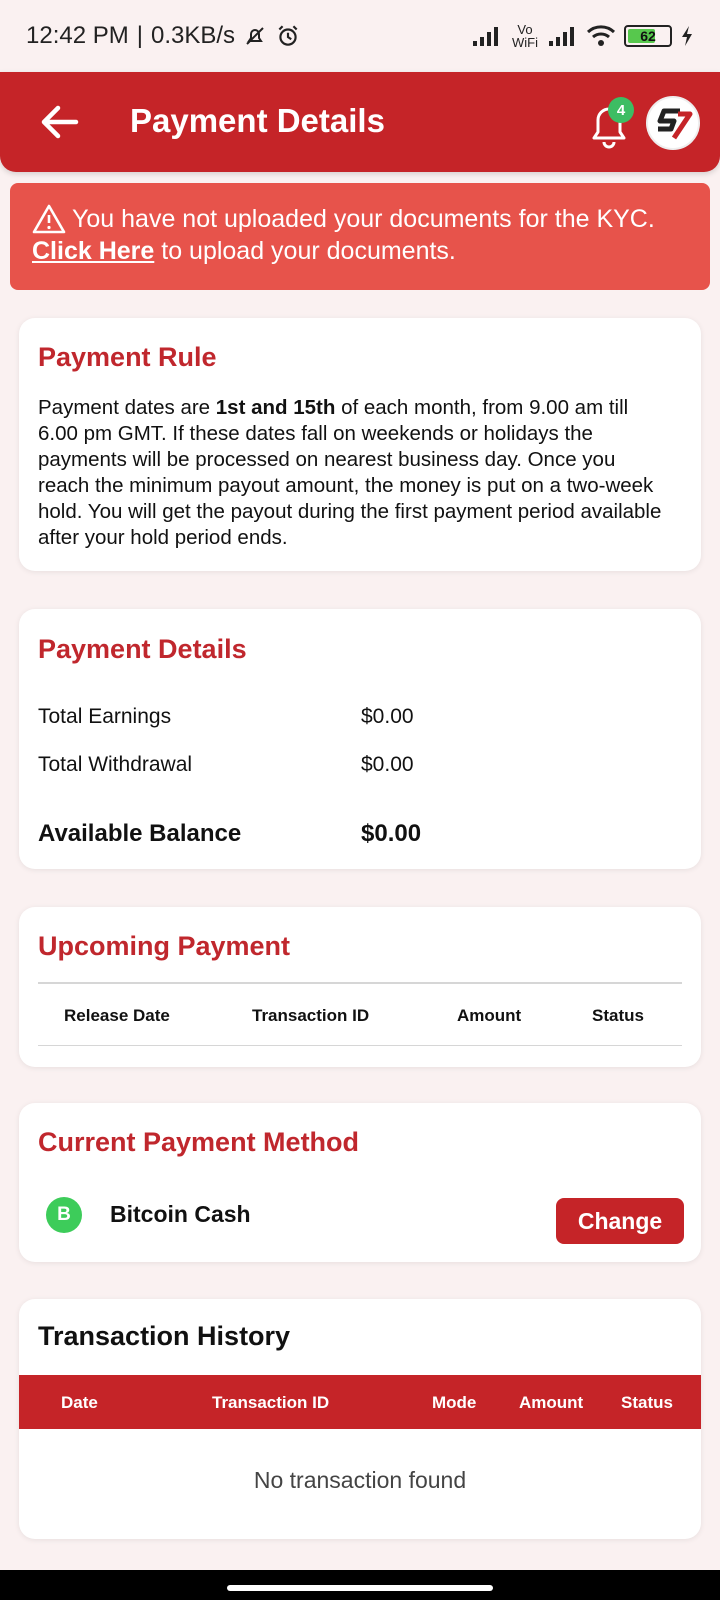 This screenshot has width=720, height=1600. Describe the element at coordinates (601, 36) in the screenshot. I see `wifi-icon` at that location.